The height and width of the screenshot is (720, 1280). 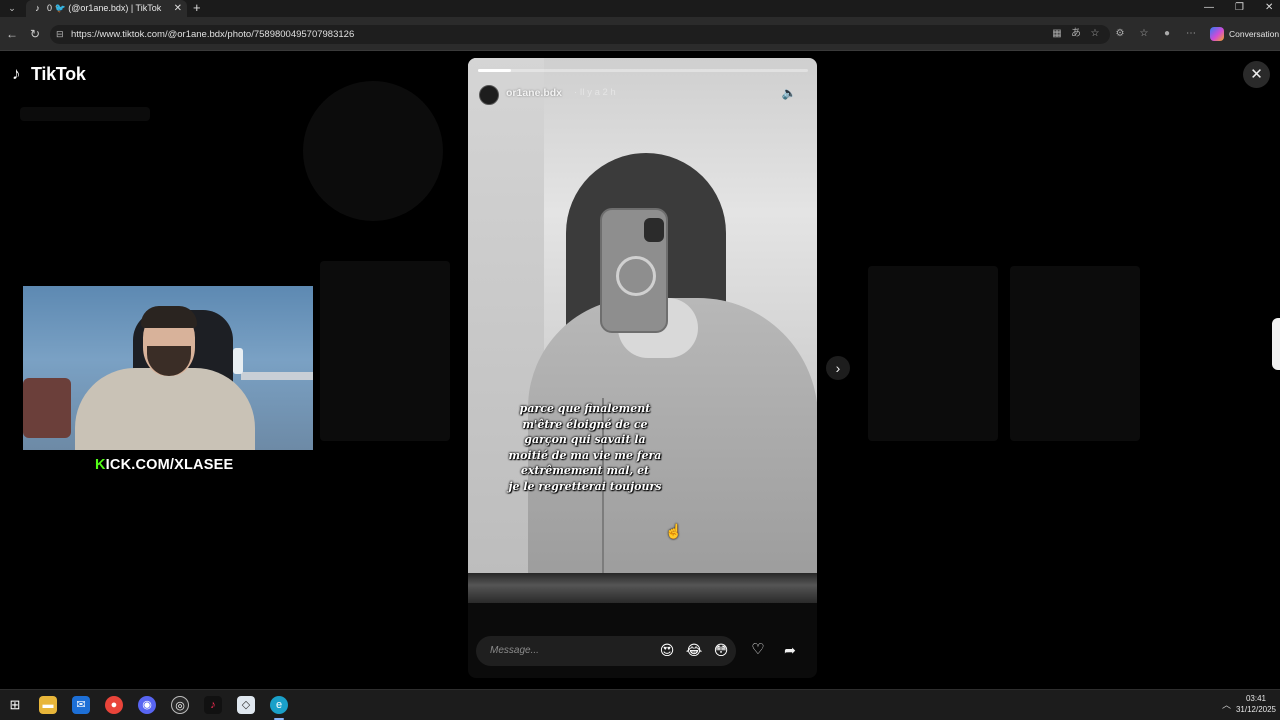 I want to click on copilot-button: Conversation, so click(x=1244, y=34).